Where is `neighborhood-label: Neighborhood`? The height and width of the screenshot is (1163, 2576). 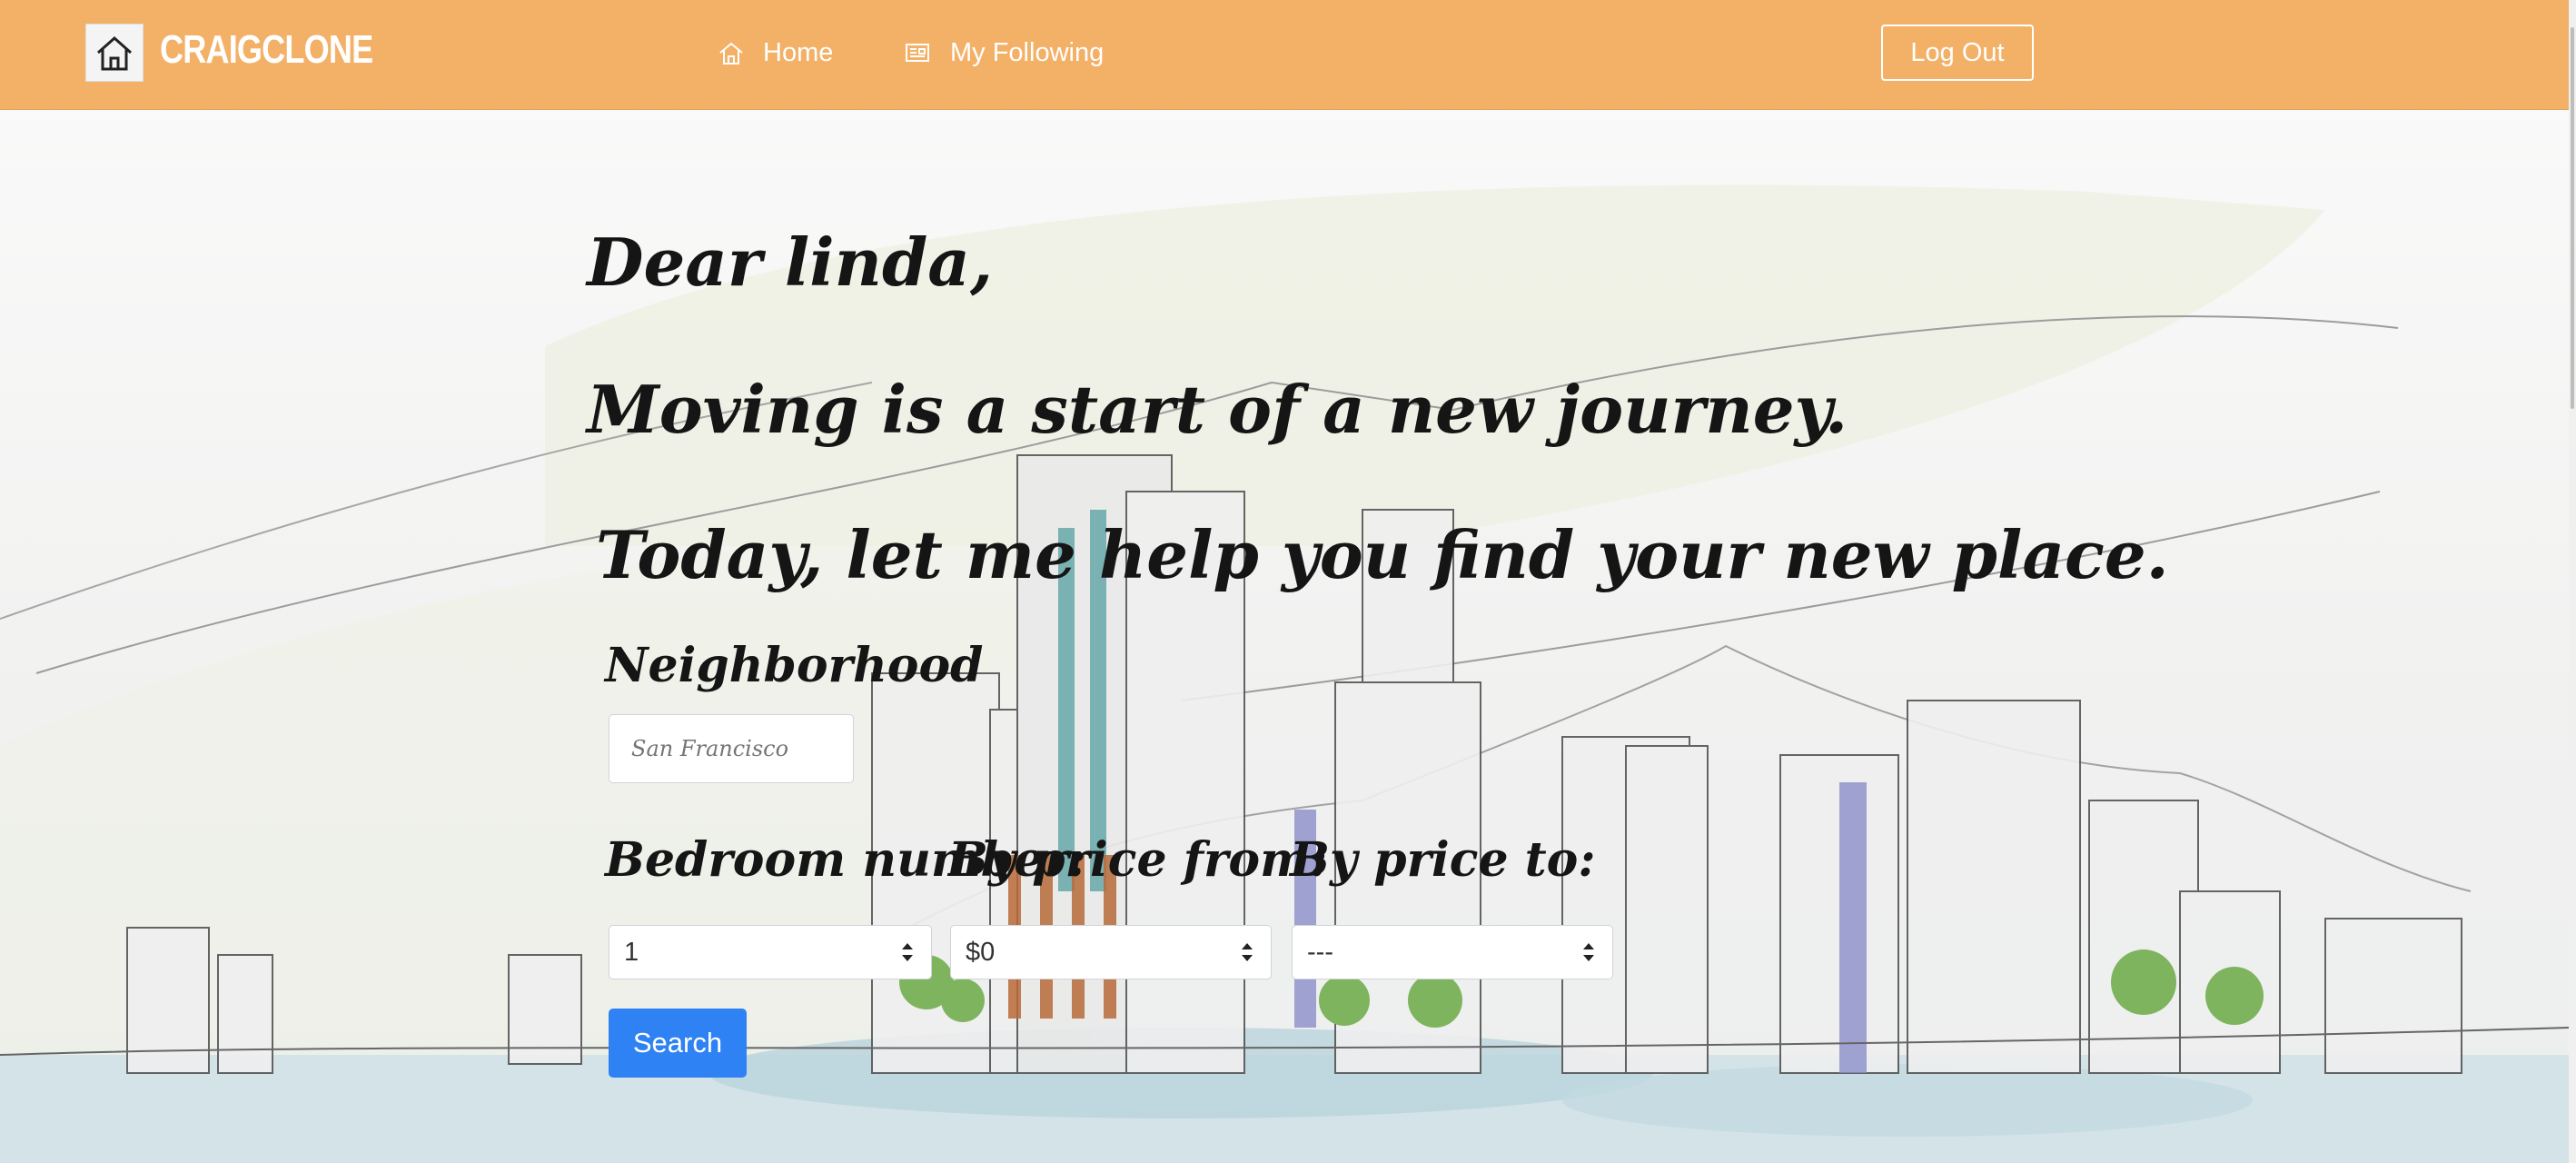
neighborhood-label: Neighborhood is located at coordinates (794, 665).